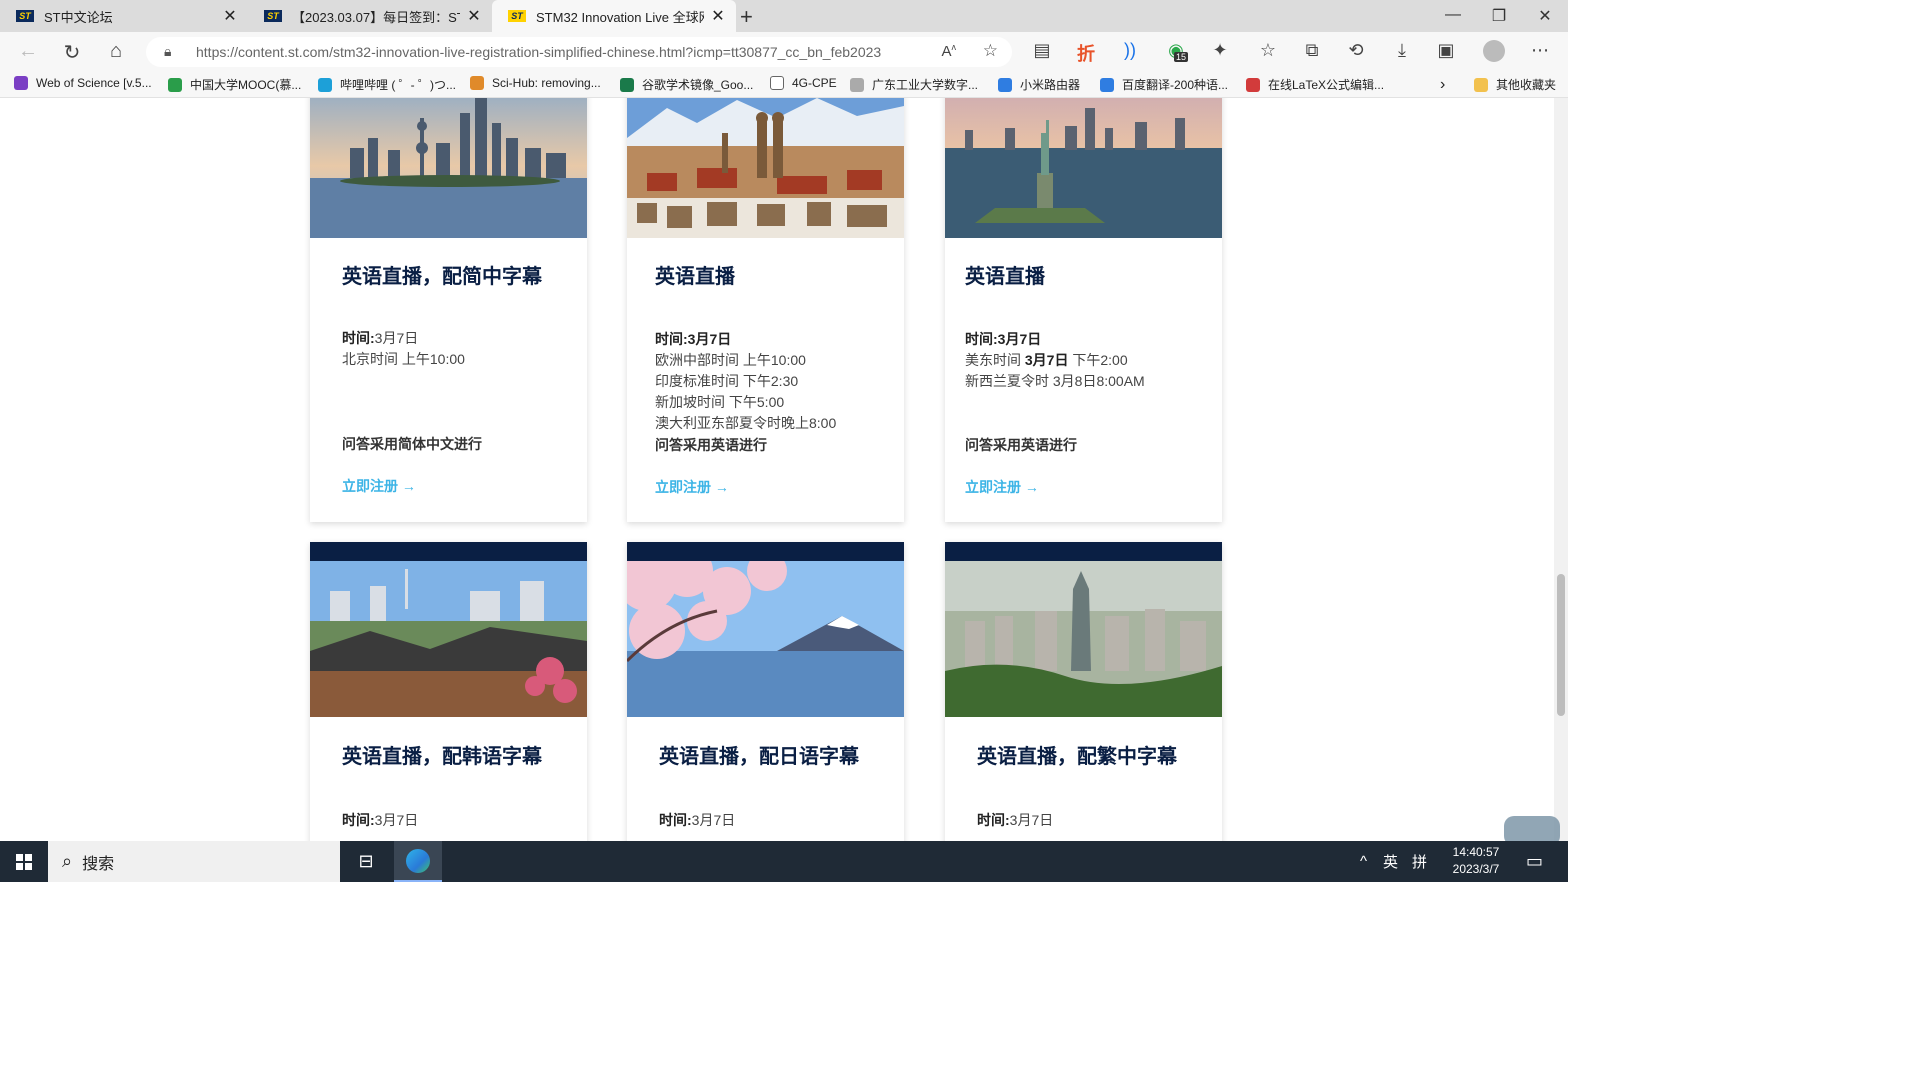 The width and height of the screenshot is (1919, 1080). I want to click on scrollbar-thumb, so click(1561, 645).